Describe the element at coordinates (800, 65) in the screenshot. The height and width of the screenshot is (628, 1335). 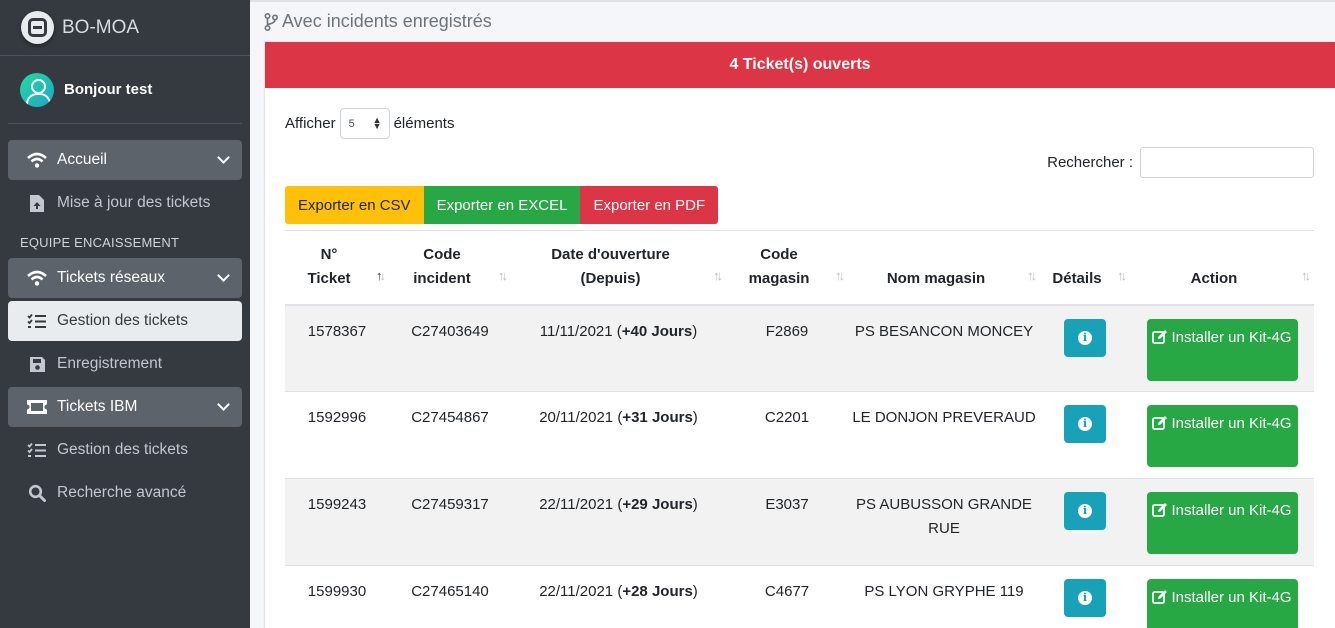
I see `card-header: 4 Ticket(s) ouverts` at that location.